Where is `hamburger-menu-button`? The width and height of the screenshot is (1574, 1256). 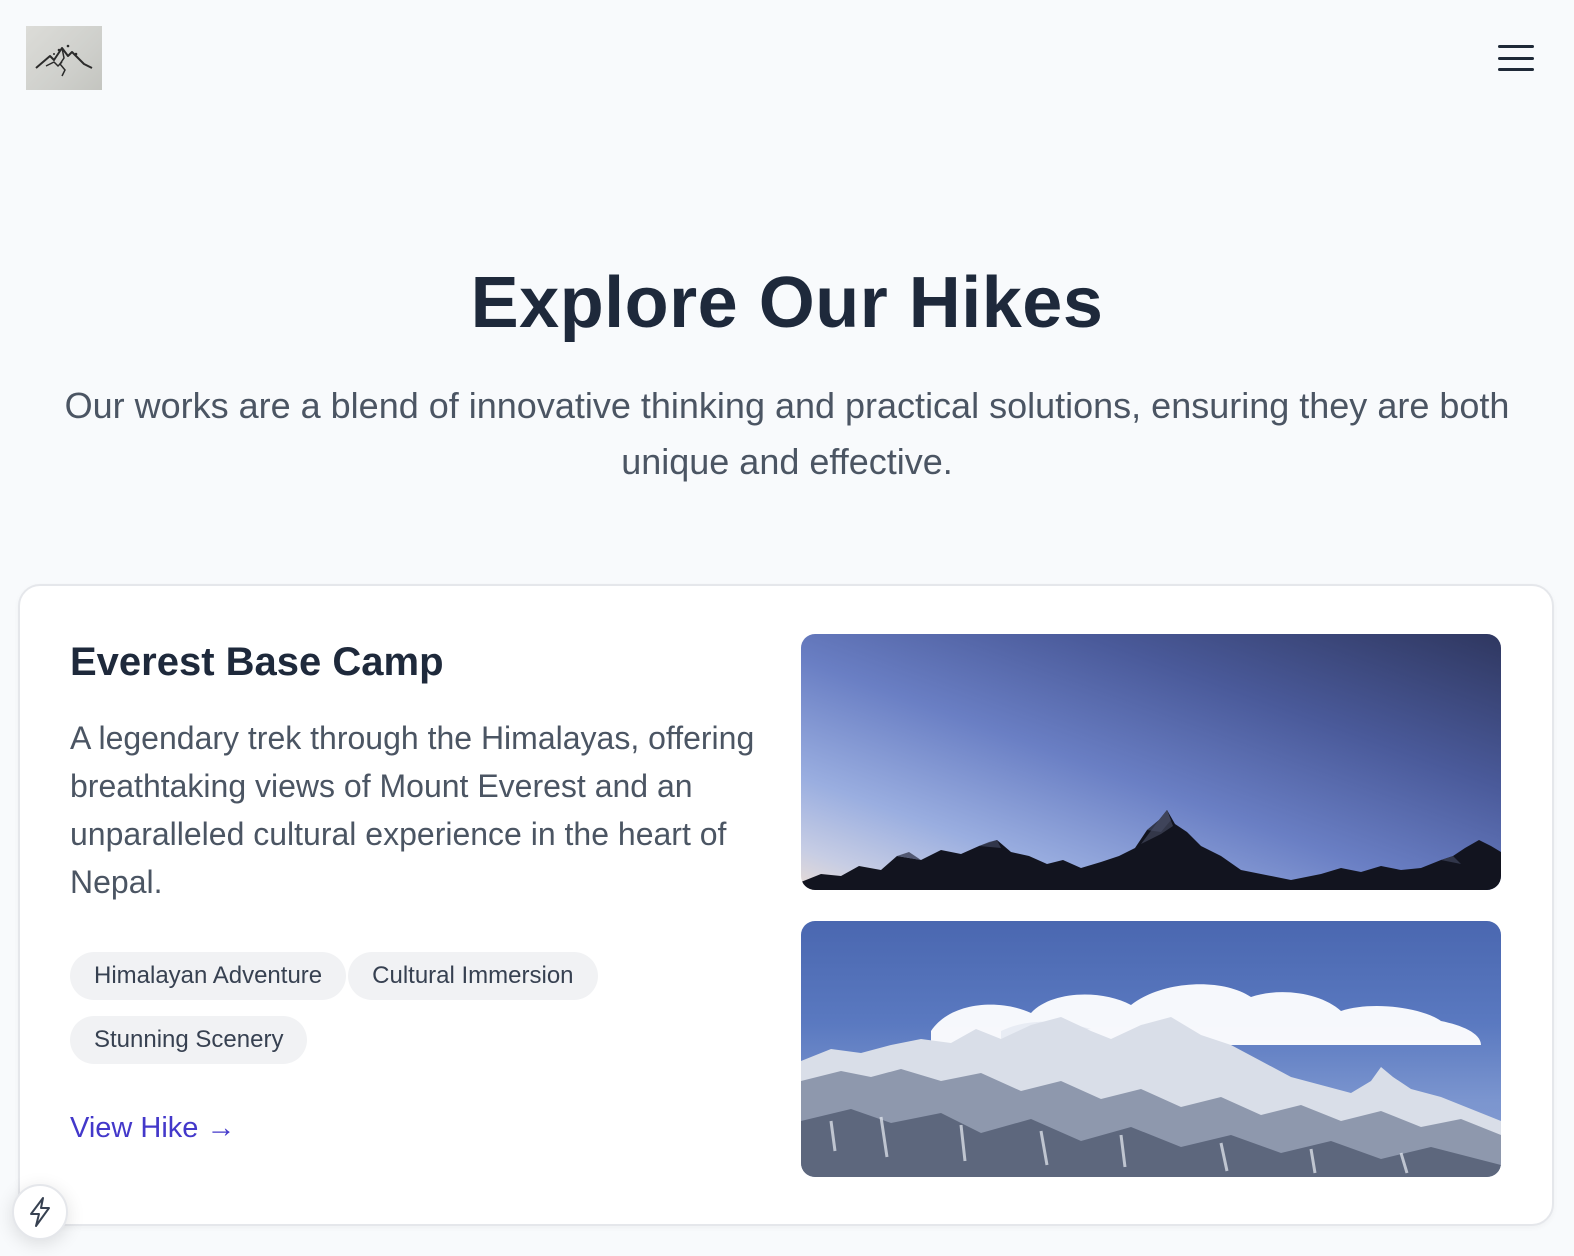 hamburger-menu-button is located at coordinates (1516, 58).